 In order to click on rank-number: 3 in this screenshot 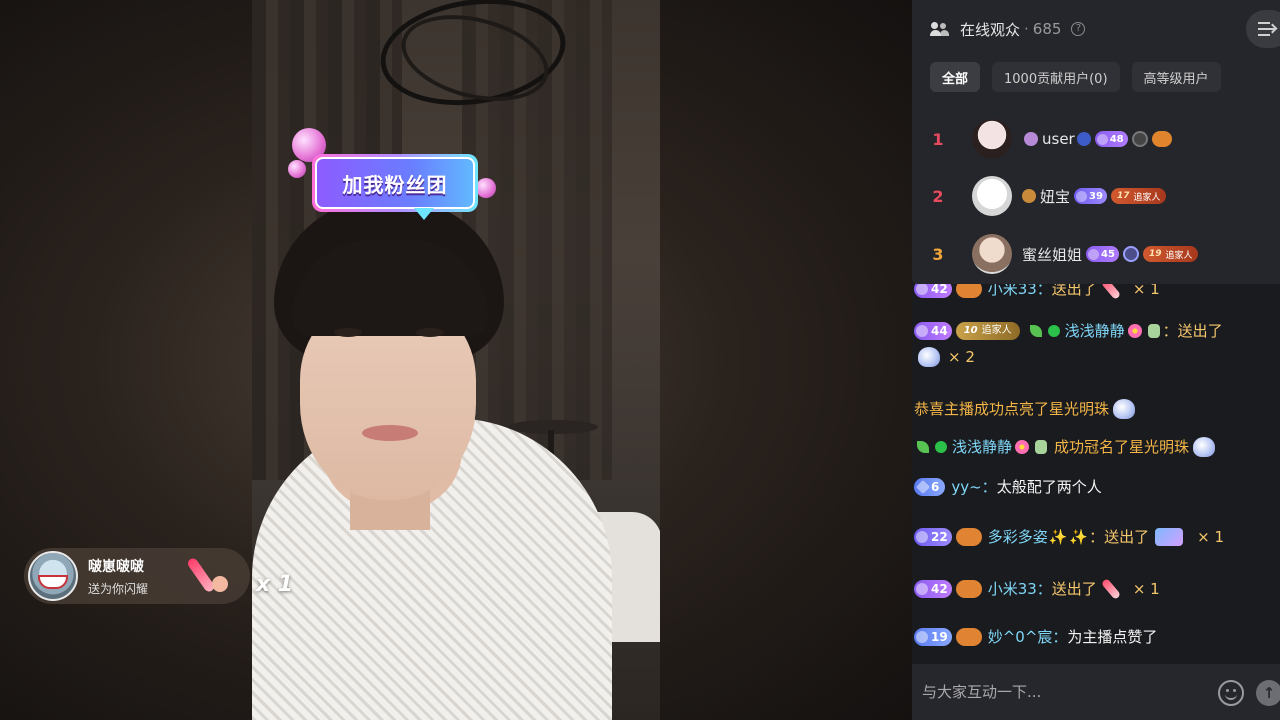, I will do `click(938, 254)`.